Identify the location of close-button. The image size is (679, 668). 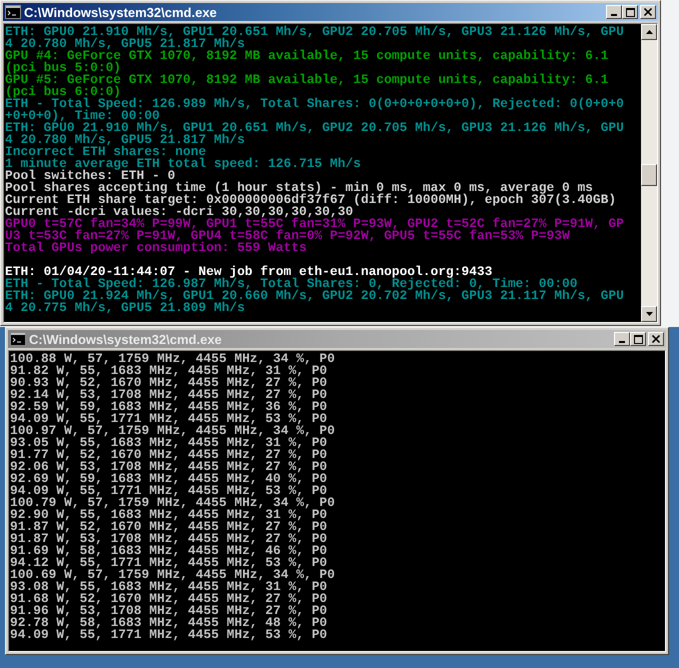
(648, 12).